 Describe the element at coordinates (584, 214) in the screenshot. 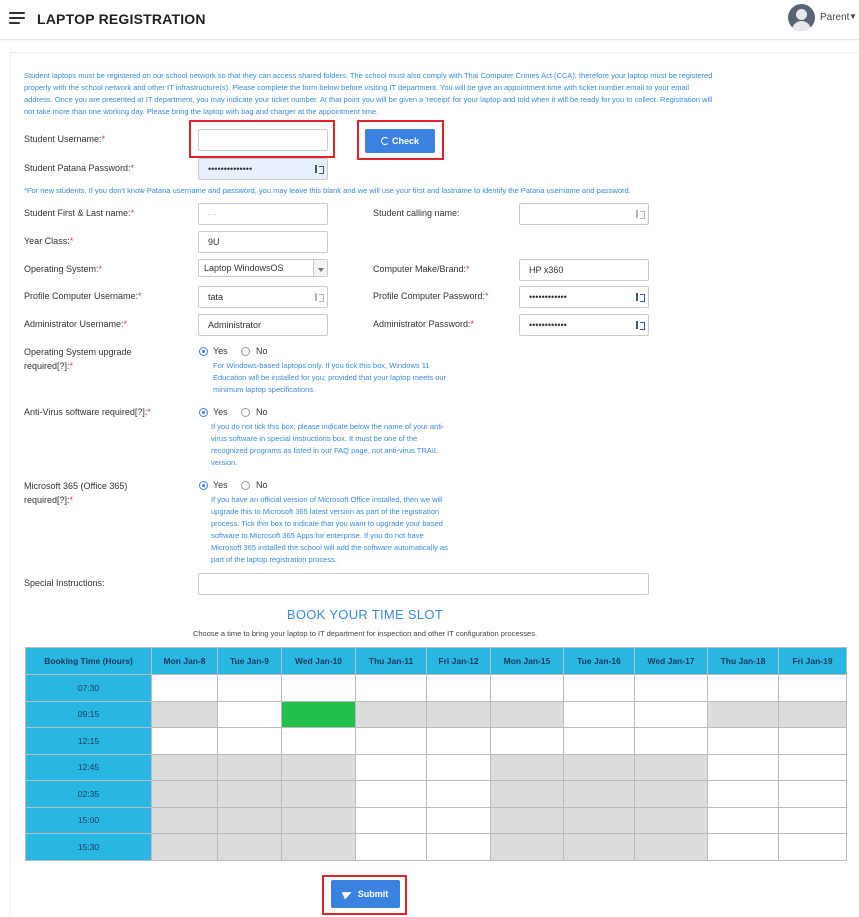

I see `calling-name-input` at that location.